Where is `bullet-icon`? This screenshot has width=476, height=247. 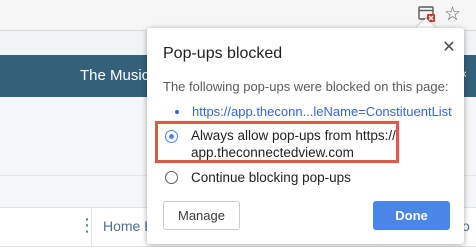 bullet-icon is located at coordinates (177, 112).